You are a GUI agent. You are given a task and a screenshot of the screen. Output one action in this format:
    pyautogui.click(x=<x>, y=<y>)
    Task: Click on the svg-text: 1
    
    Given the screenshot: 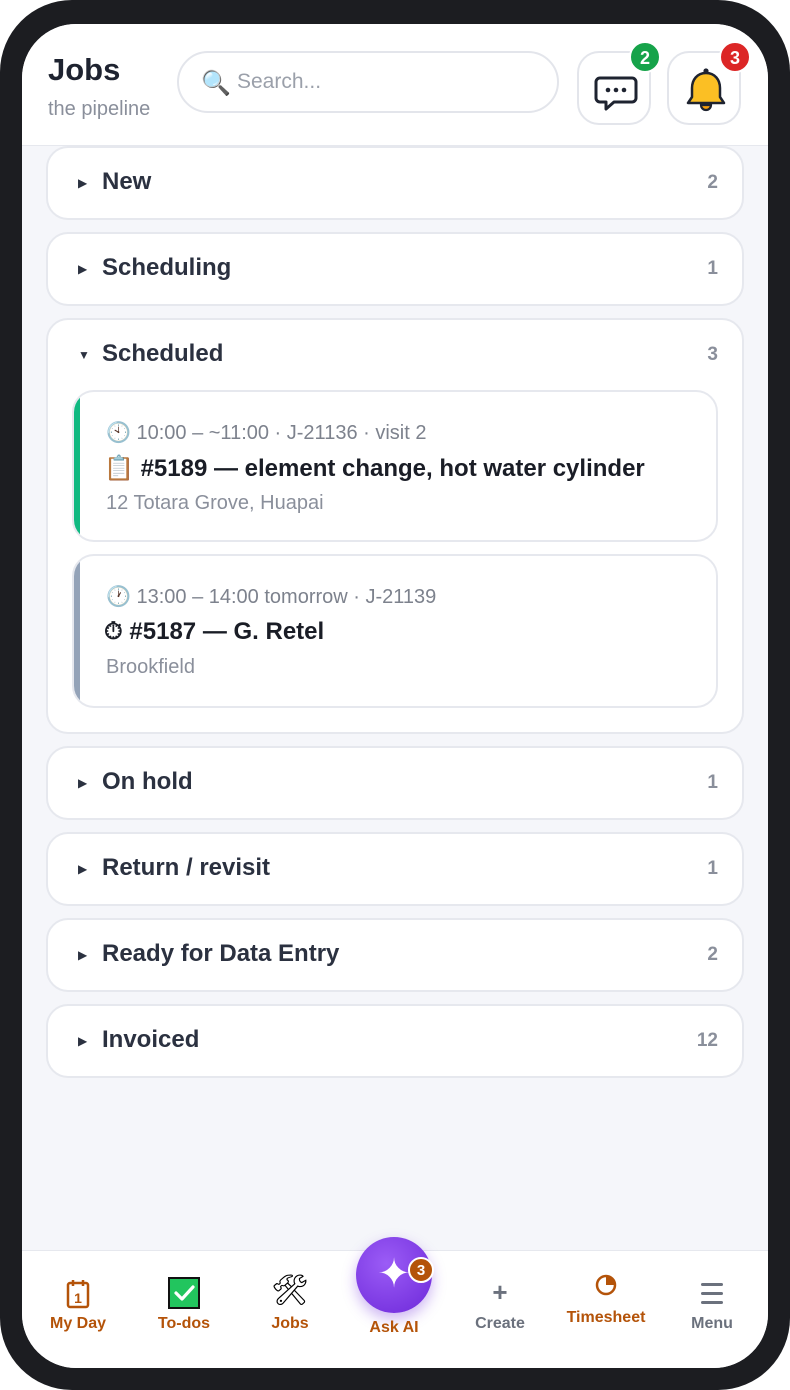 What is the action you would take?
    pyautogui.click(x=78, y=1298)
    